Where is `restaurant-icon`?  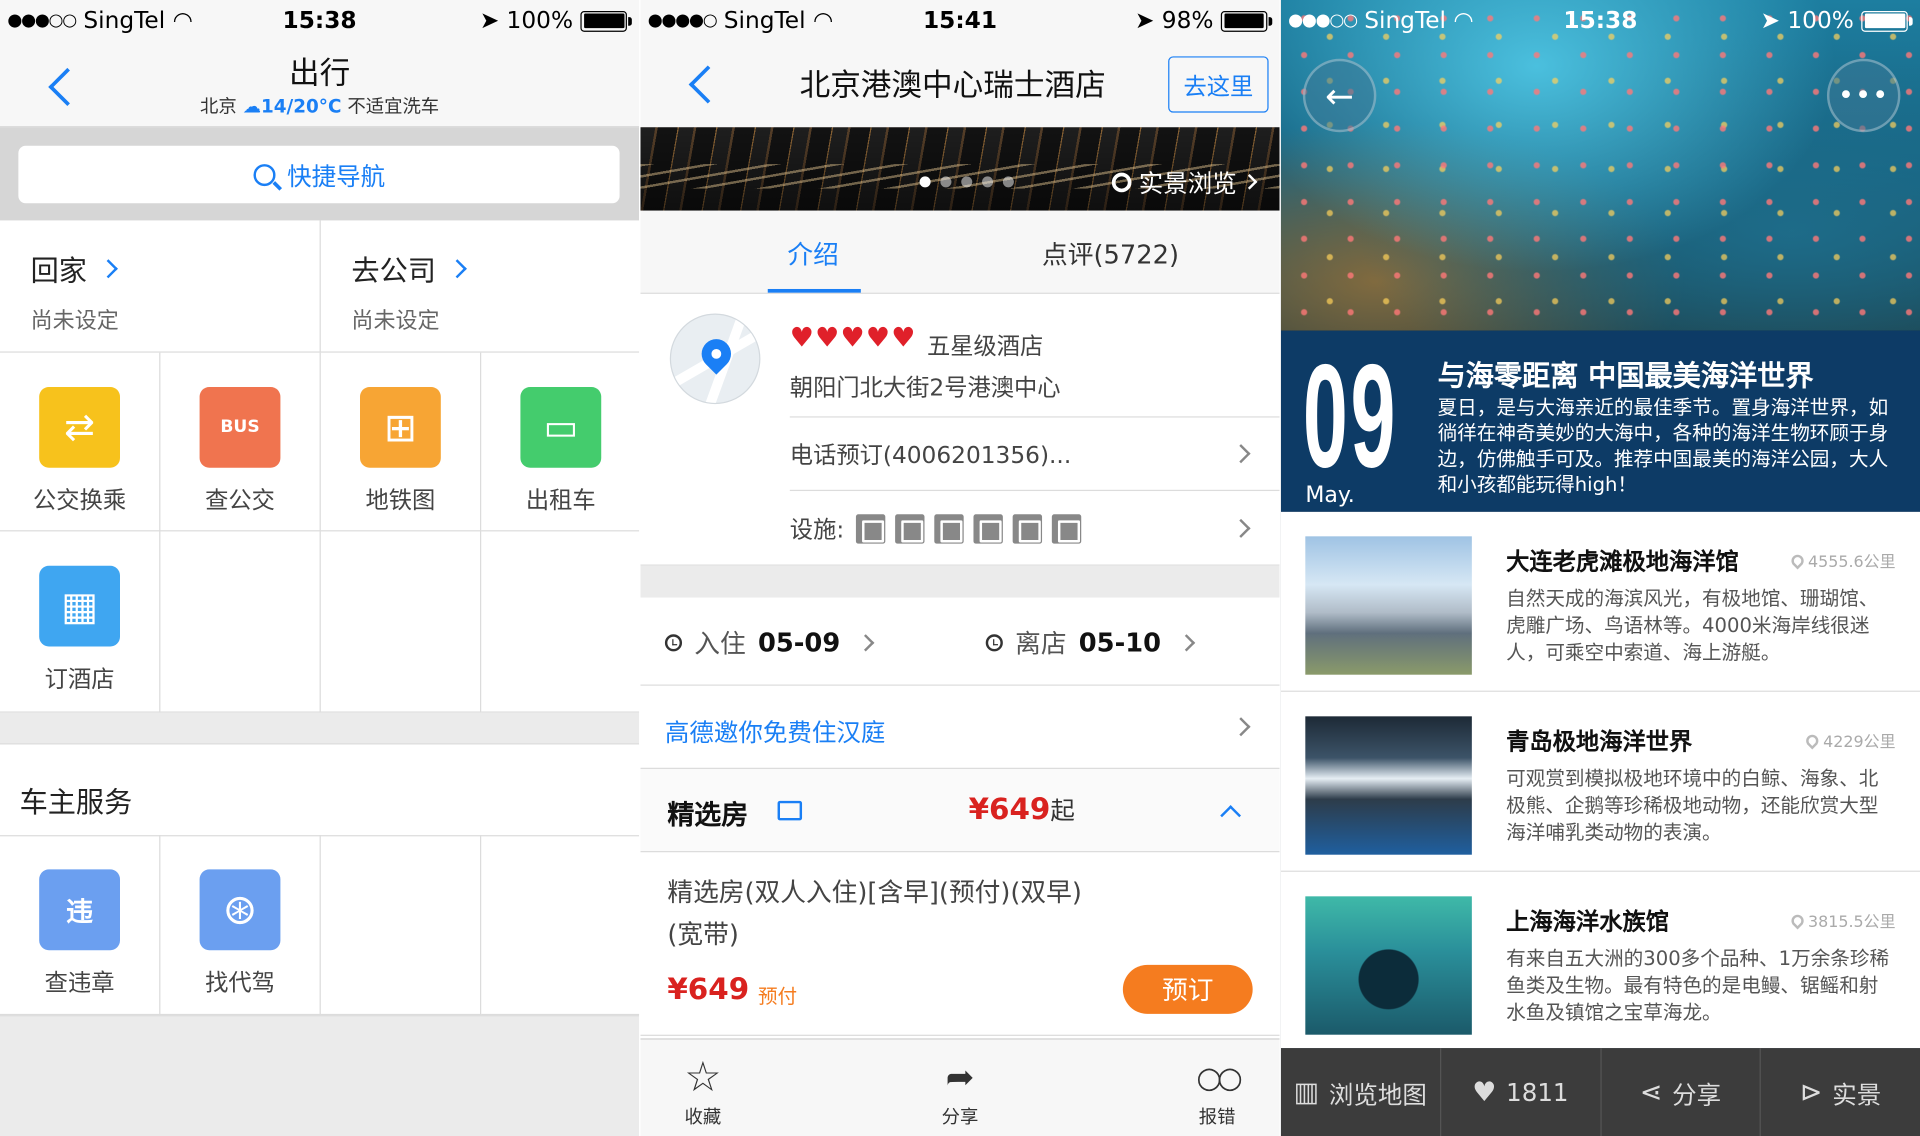
restaurant-icon is located at coordinates (949, 528).